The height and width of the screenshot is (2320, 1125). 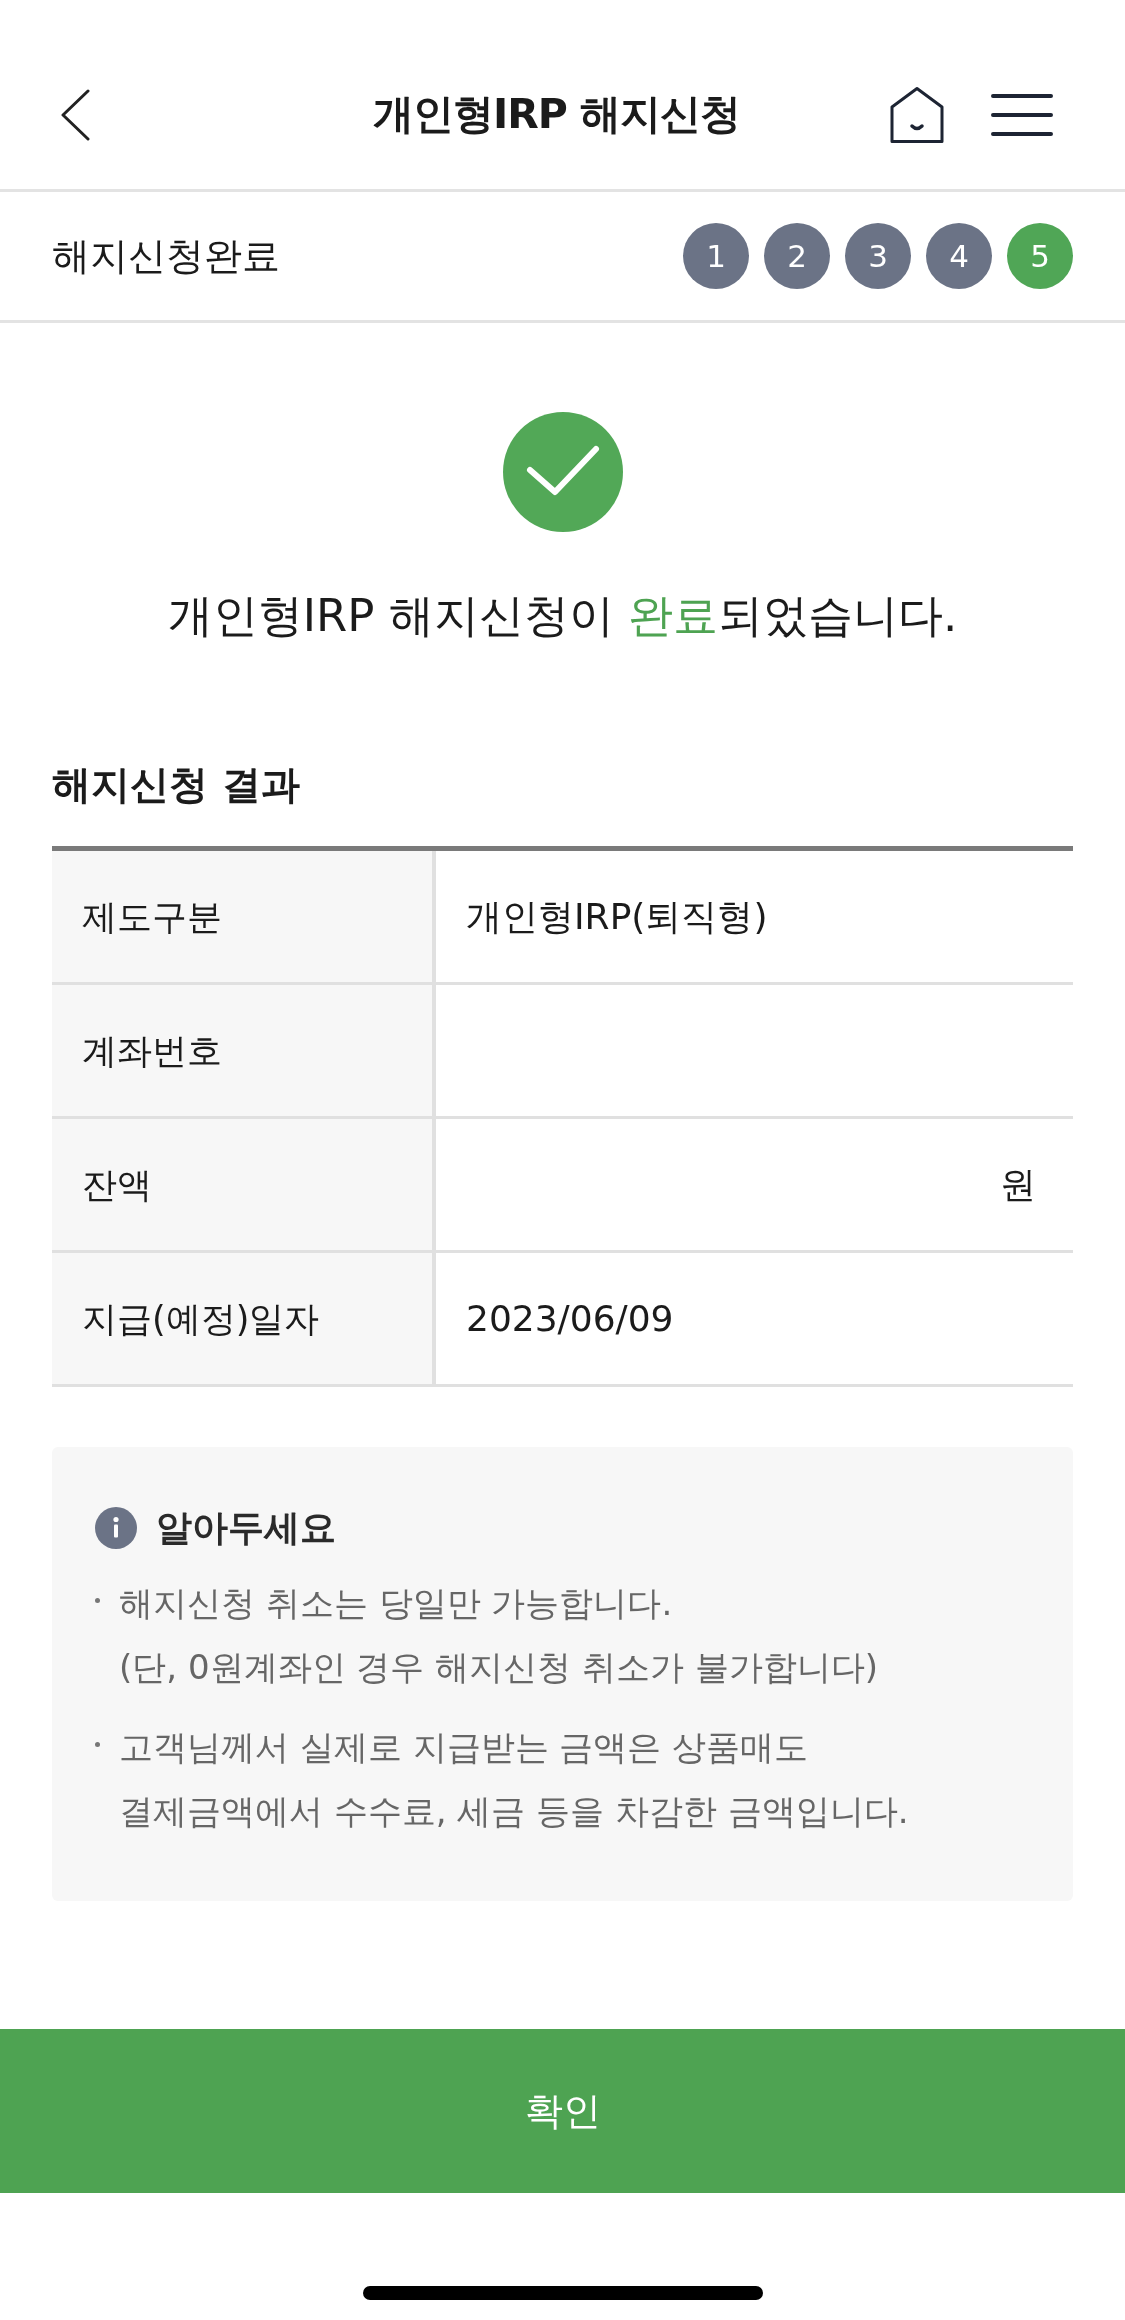 I want to click on page-title: 개인형IRP 해지신청, so click(x=556, y=114).